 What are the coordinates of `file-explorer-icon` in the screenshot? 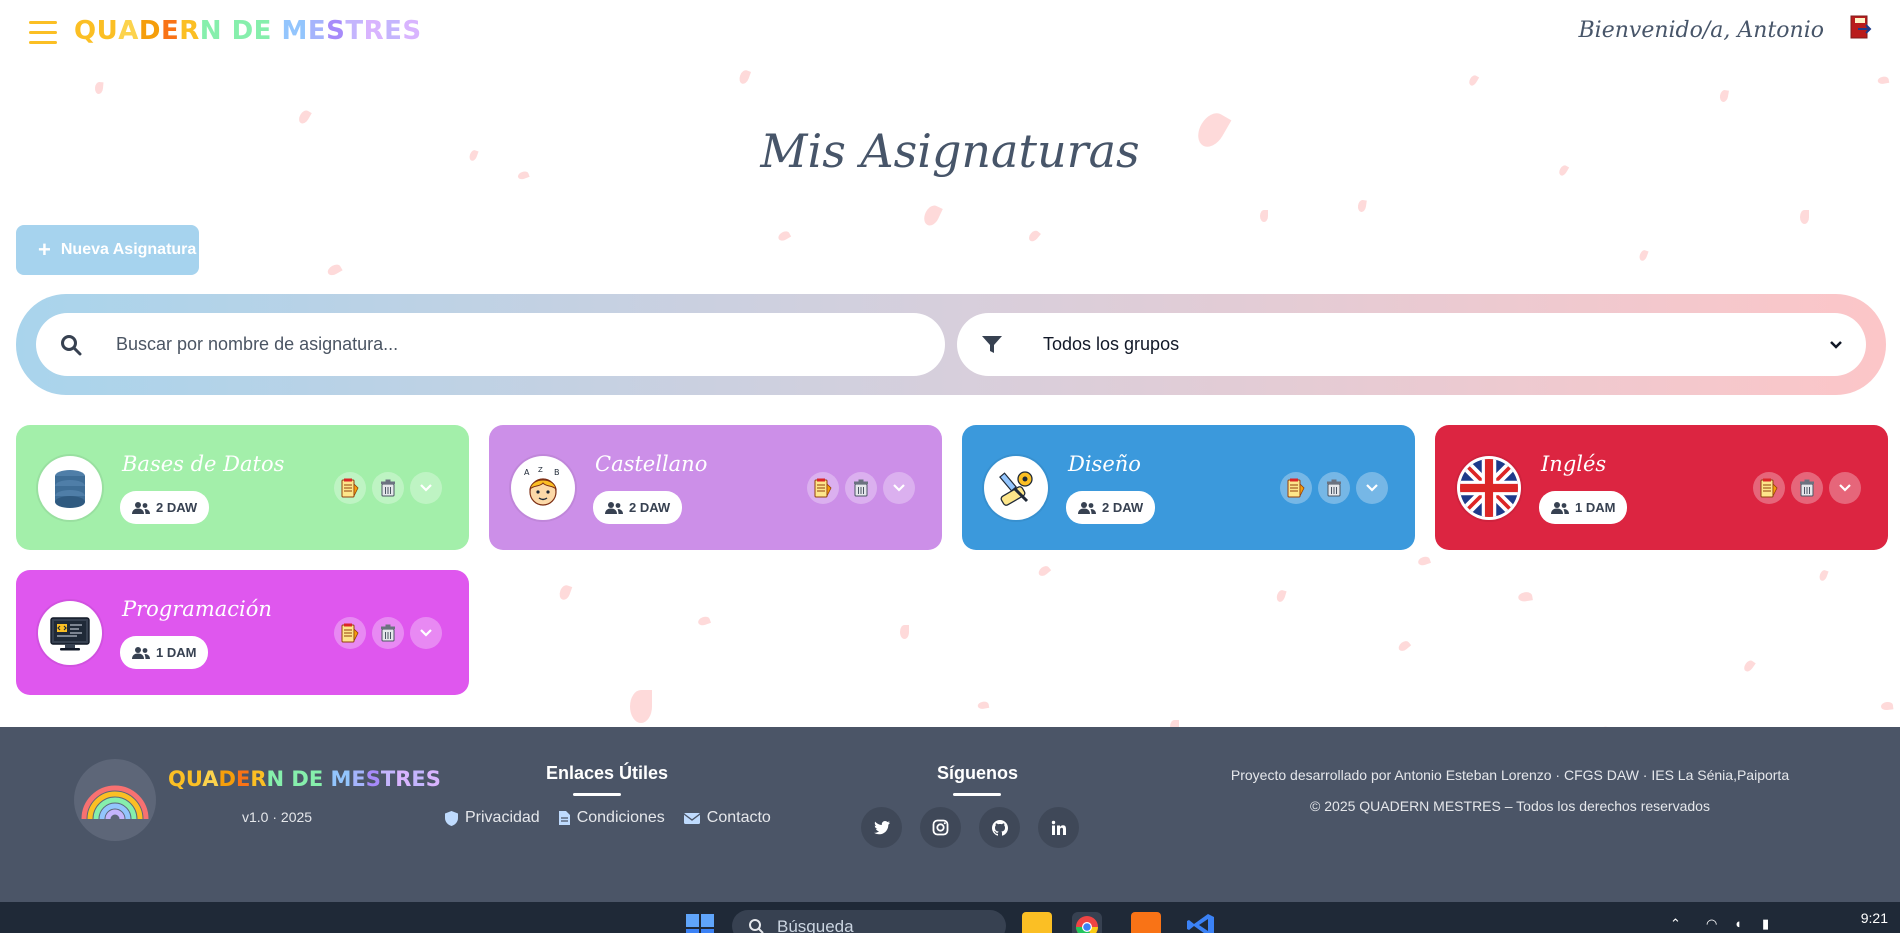 It's located at (1037, 922).